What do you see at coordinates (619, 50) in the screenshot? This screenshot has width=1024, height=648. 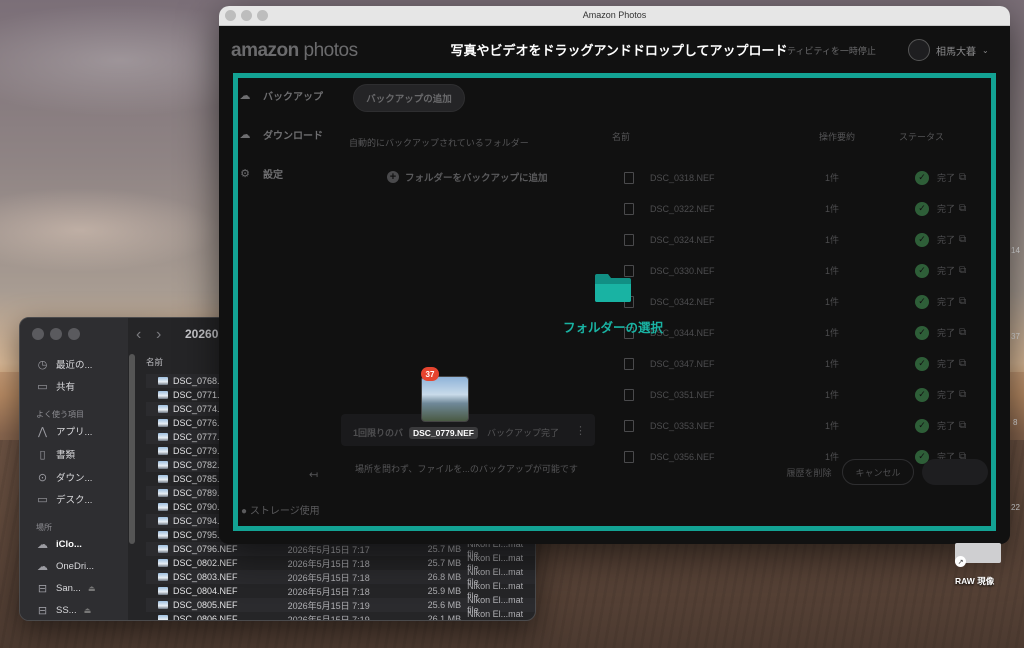 I see `drop-zone-title: 写真やビデオをドラッグアンドドロップしてアップロード` at bounding box center [619, 50].